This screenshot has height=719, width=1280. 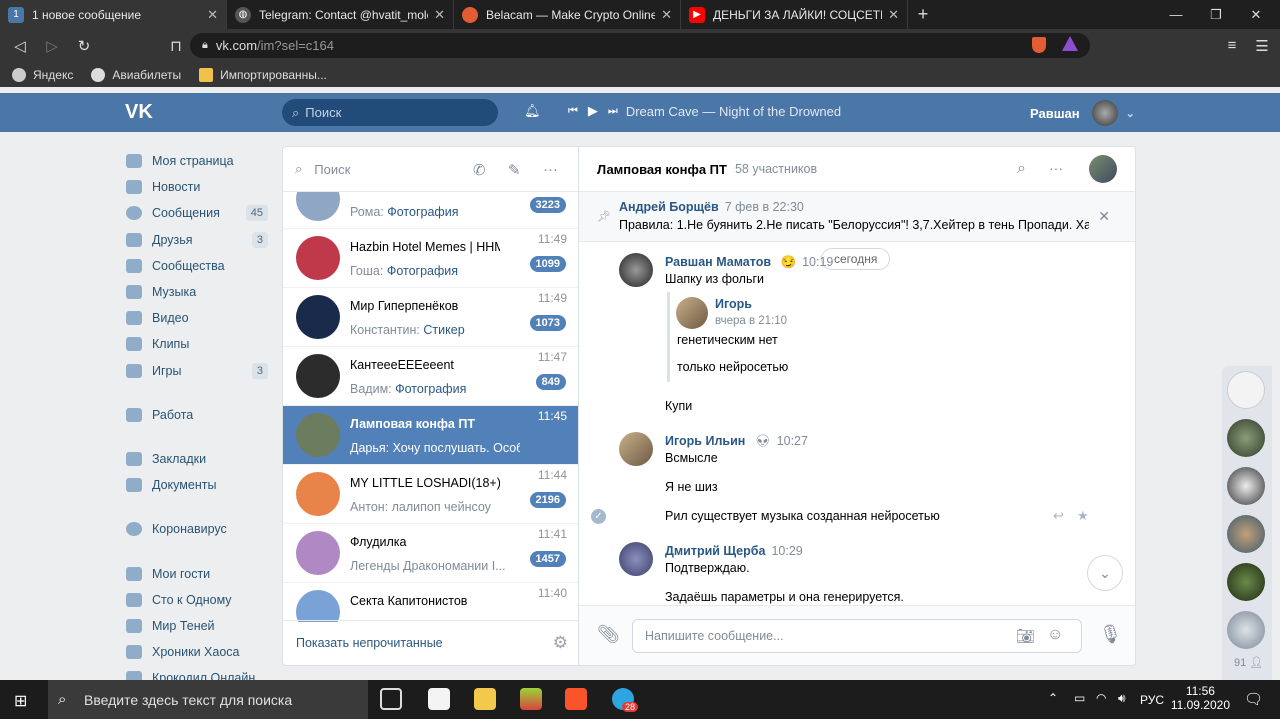 What do you see at coordinates (1058, 516) in the screenshot?
I see `reply-icon: ↩` at bounding box center [1058, 516].